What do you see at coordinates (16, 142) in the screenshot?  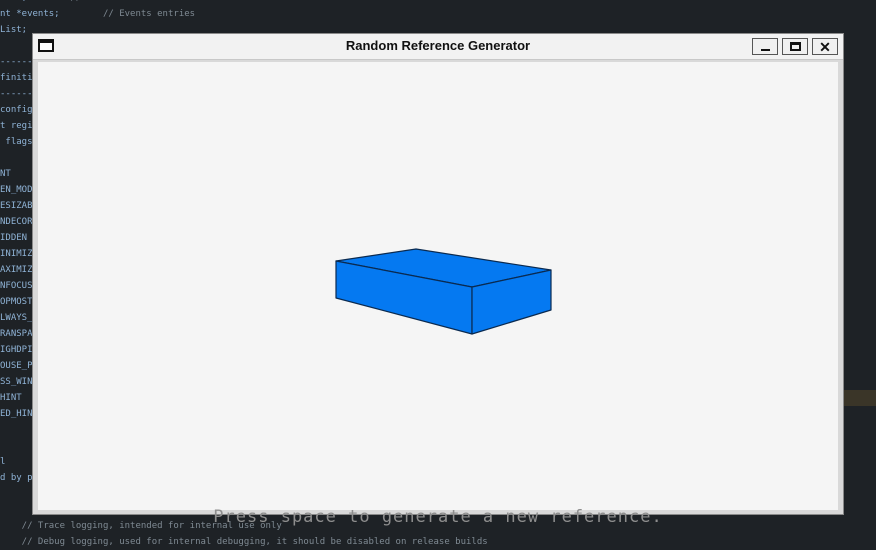 I see `code-line: flags` at bounding box center [16, 142].